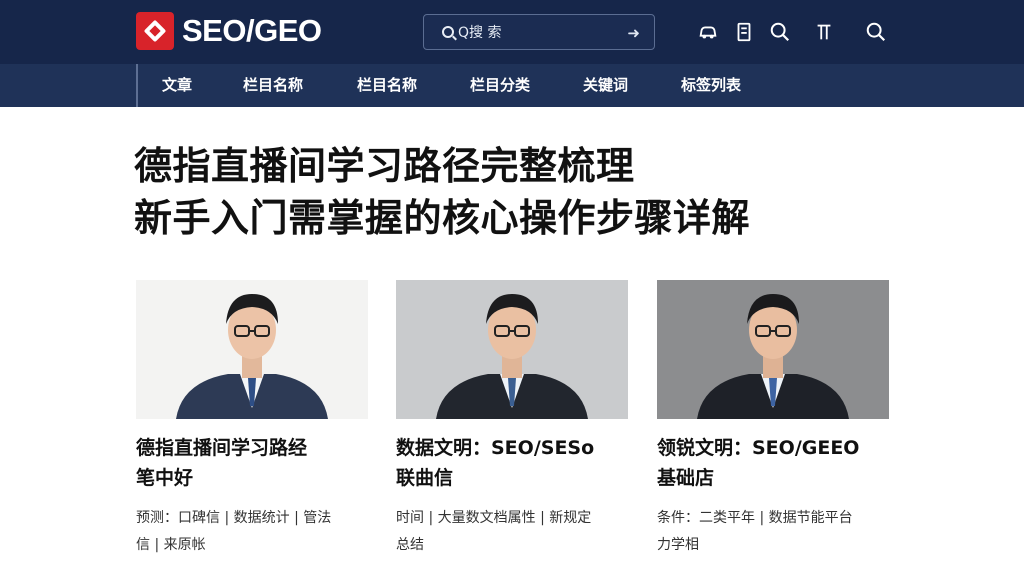  Describe the element at coordinates (512, 463) in the screenshot. I see `card-title: 数据文明：SEO/SESo 联曲信` at that location.